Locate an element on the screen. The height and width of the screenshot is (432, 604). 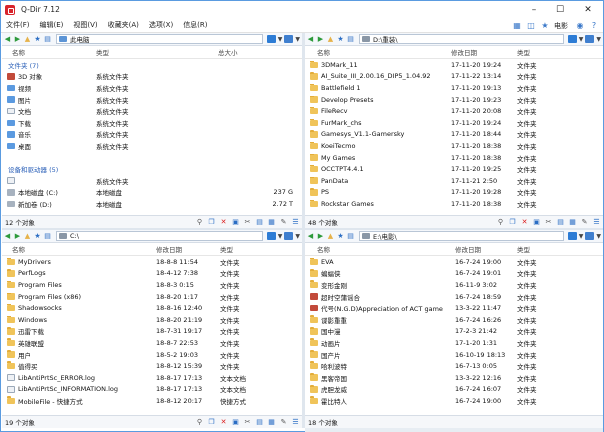
list-item: Windows 18-8-20 21:19 文件夹 is located at coordinates (152, 320).